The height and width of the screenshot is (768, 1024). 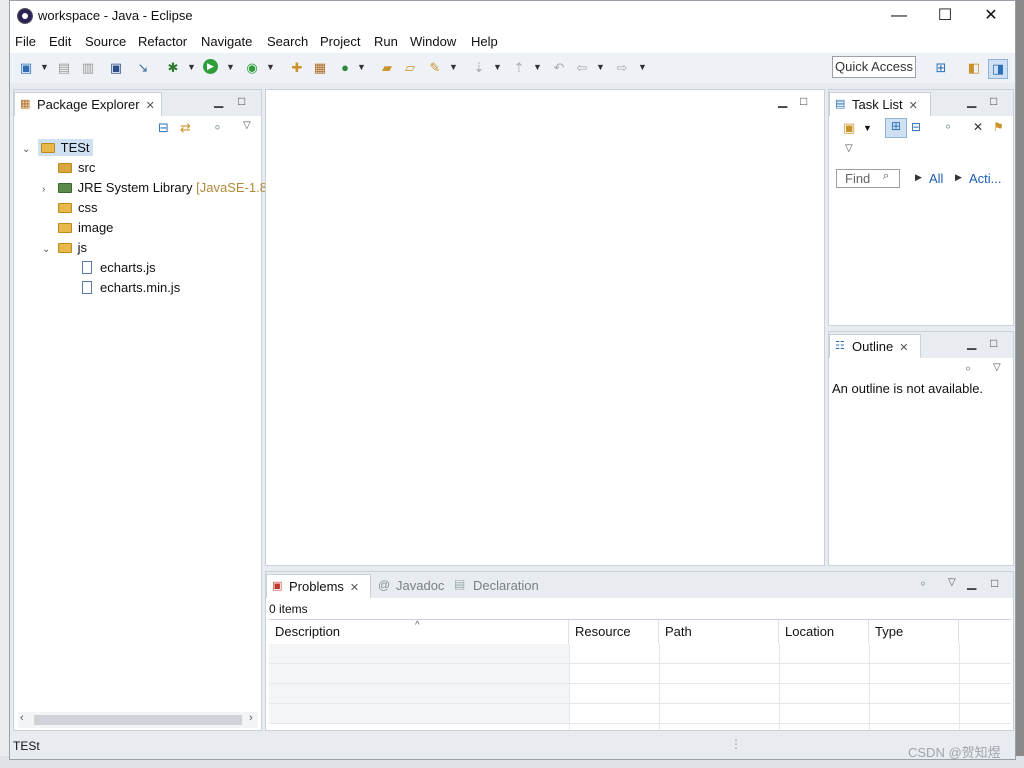 What do you see at coordinates (874, 67) in the screenshot?
I see `quick-access-input: Quick Access` at bounding box center [874, 67].